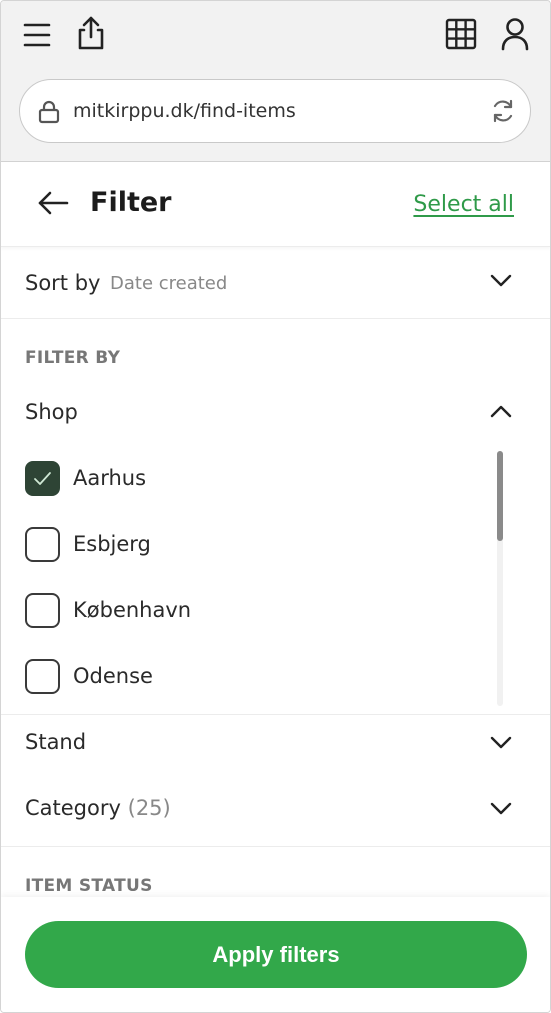 Image resolution: width=551 pixels, height=1013 pixels. Describe the element at coordinates (169, 283) in the screenshot. I see `sort-value: Date created` at that location.